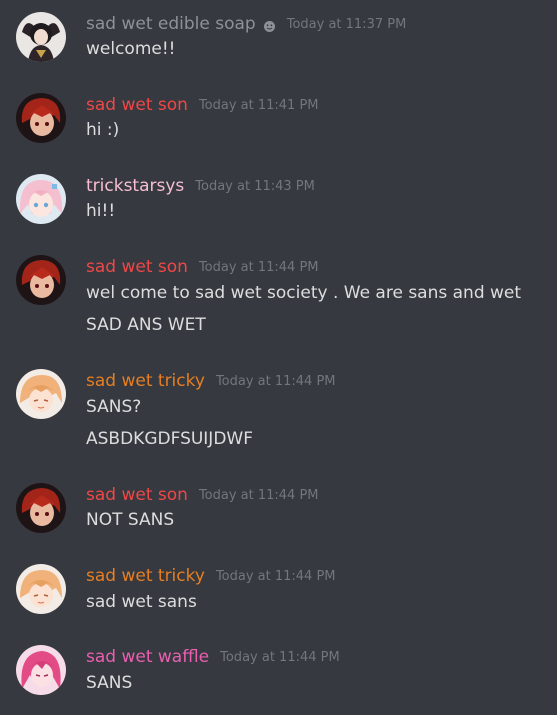 This screenshot has width=557, height=715. What do you see at coordinates (269, 25) in the screenshot?
I see `status-icon` at bounding box center [269, 25].